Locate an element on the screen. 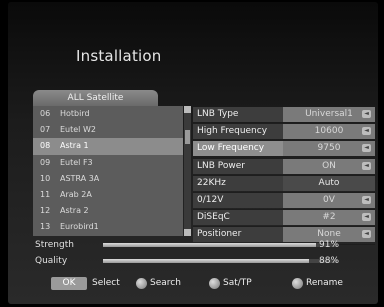 This screenshot has width=384, height=307. setting-value: Auto is located at coordinates (329, 183).